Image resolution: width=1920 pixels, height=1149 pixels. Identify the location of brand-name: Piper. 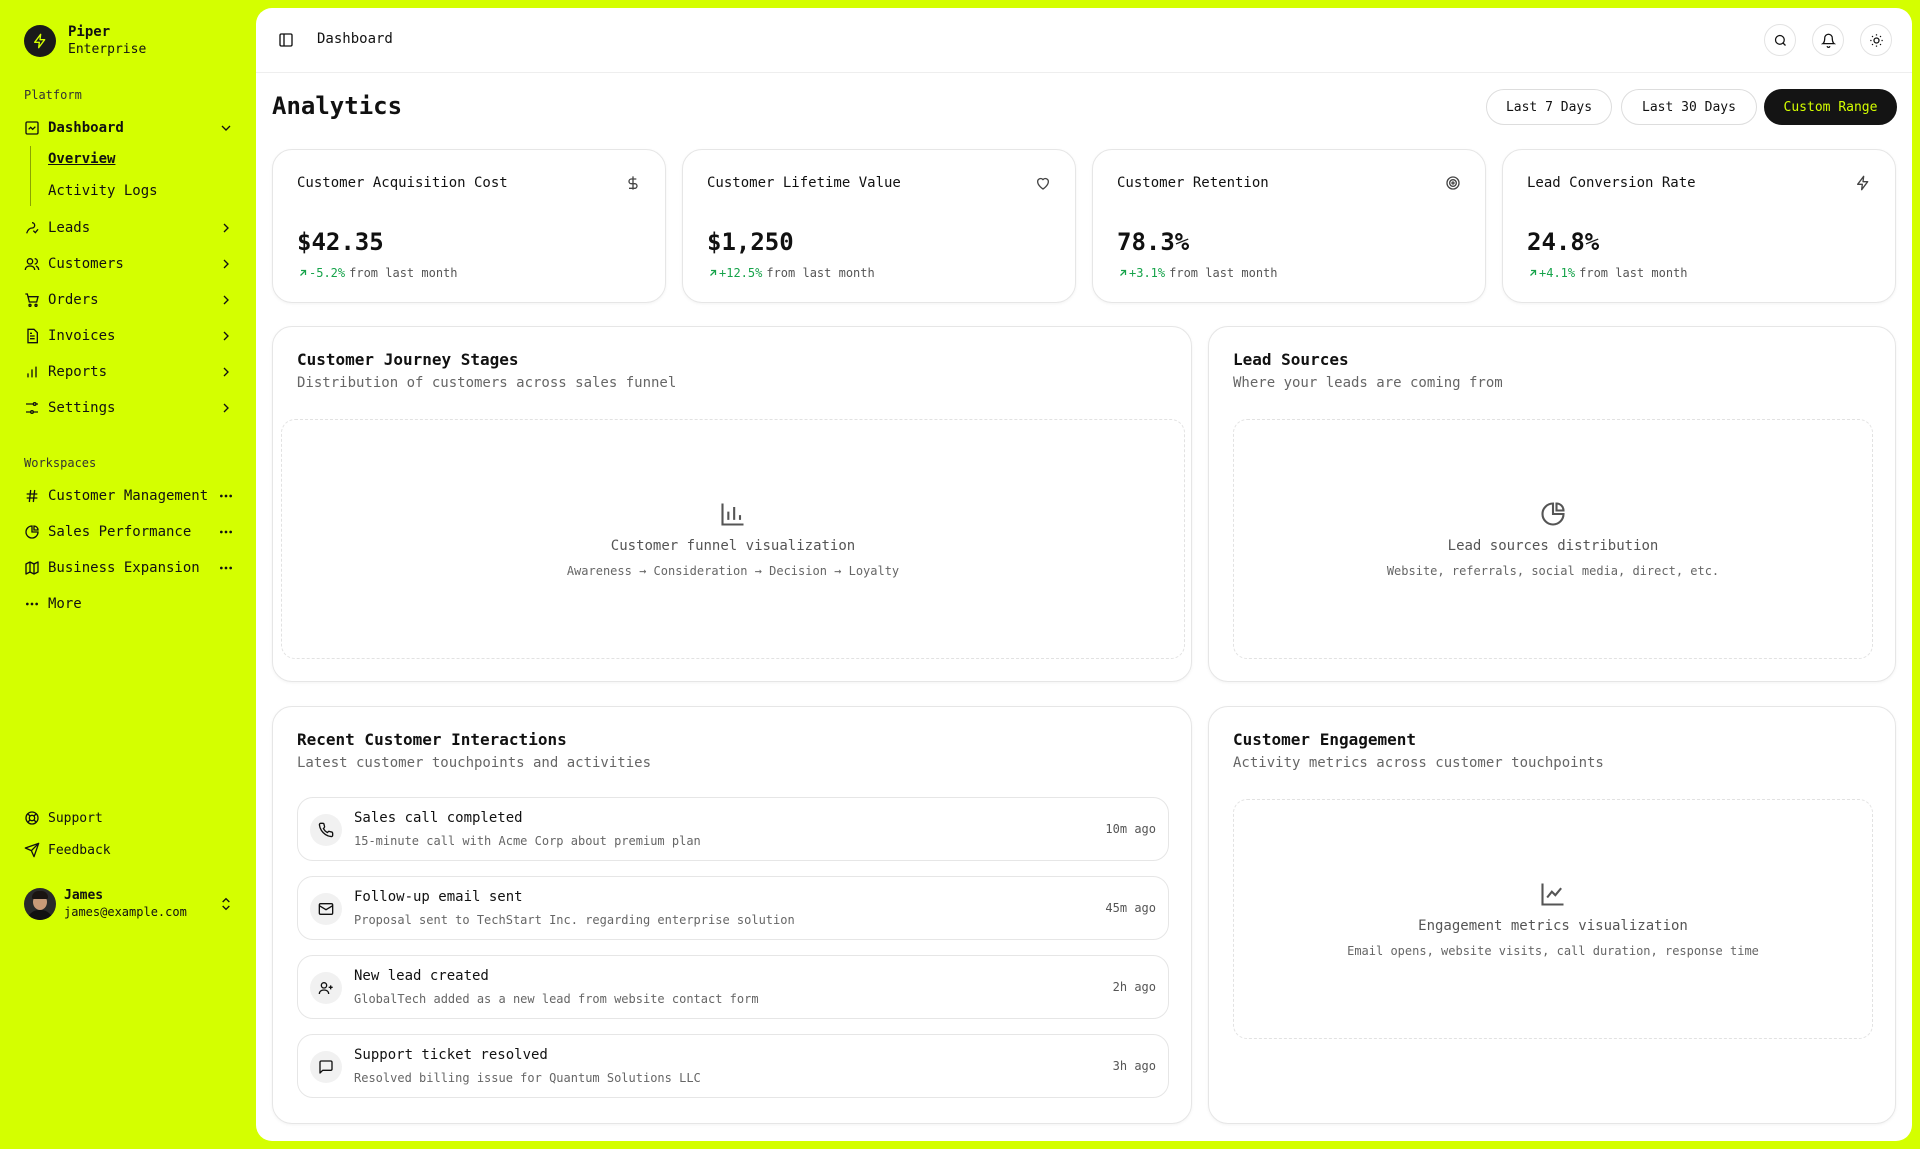
(89, 32).